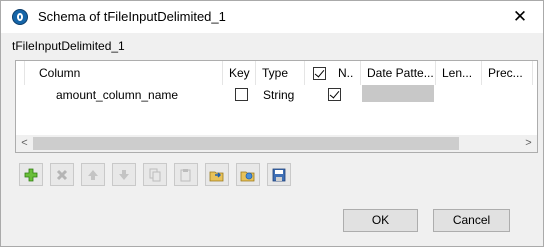 The width and height of the screenshot is (545, 248). I want to click on cancel-button: Cancel, so click(471, 220).